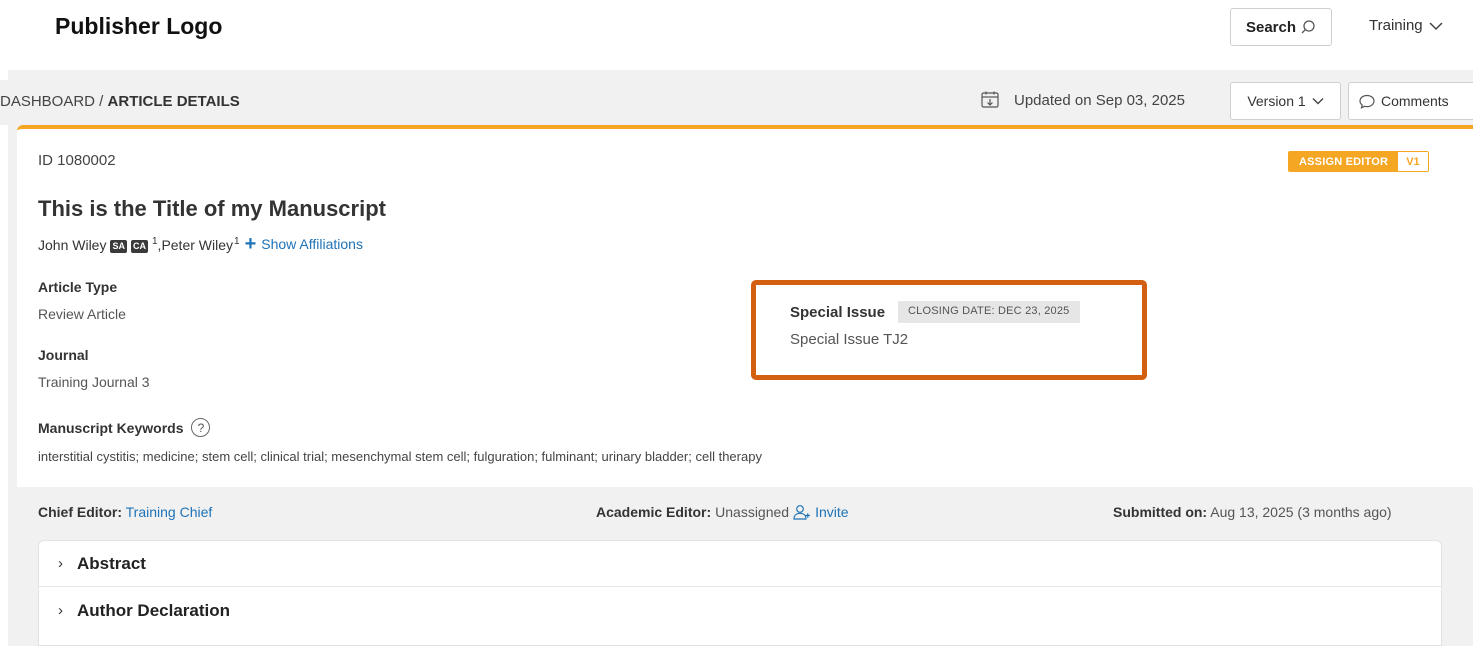 The width and height of the screenshot is (1473, 646). Describe the element at coordinates (1271, 27) in the screenshot. I see `search-label: Search` at that location.